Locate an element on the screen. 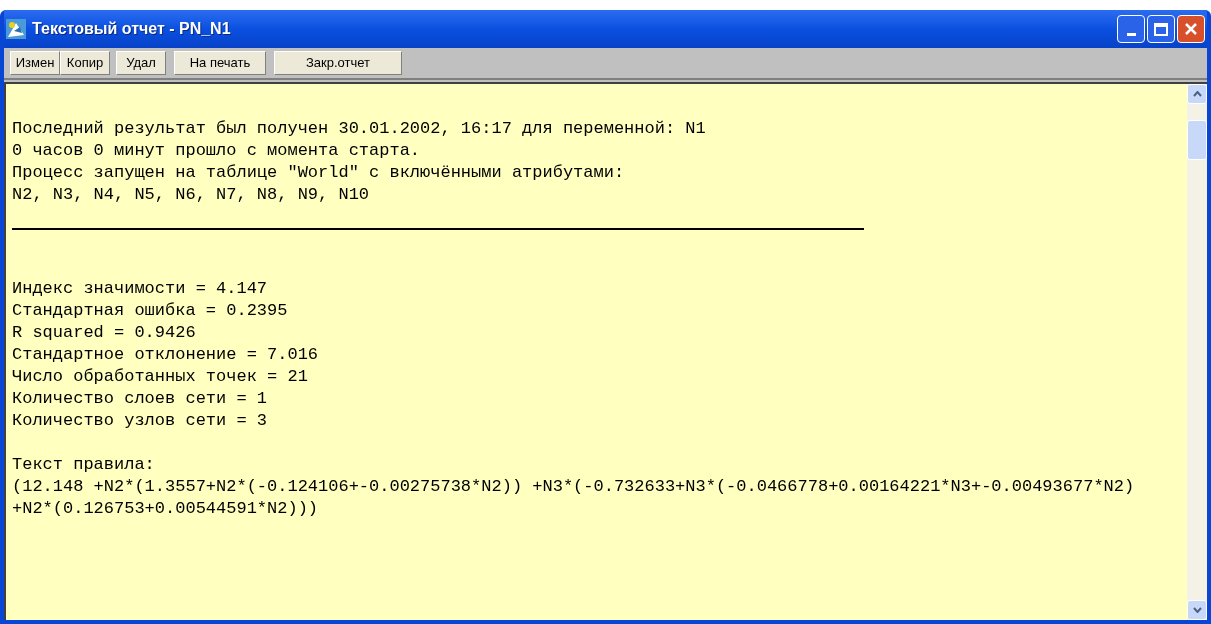  close-icon is located at coordinates (1191, 29).